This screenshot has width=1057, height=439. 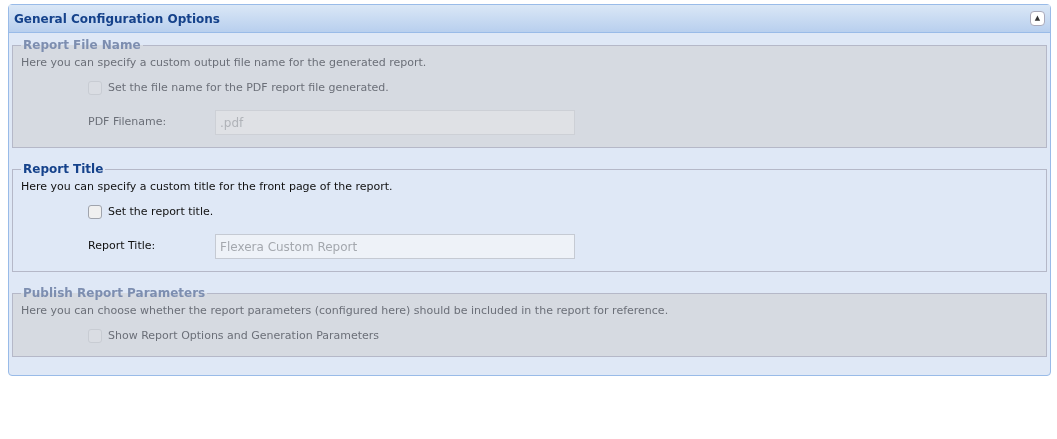 What do you see at coordinates (95, 211) in the screenshot?
I see `checkbox` at bounding box center [95, 211].